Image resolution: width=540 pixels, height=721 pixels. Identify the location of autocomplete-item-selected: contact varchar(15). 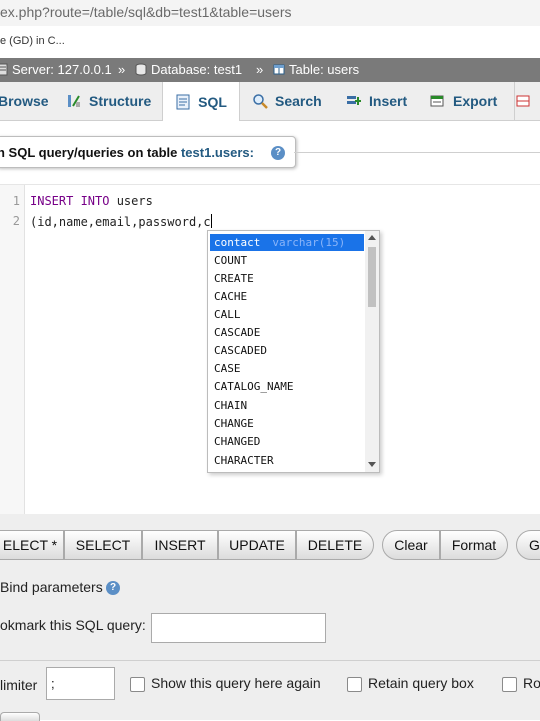
(287, 242).